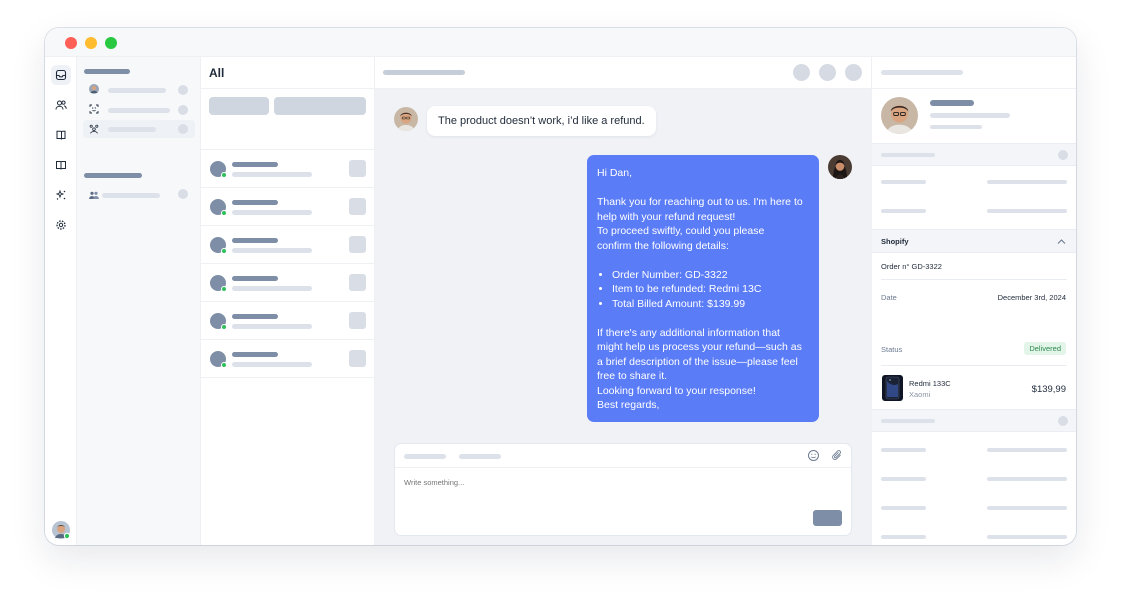  Describe the element at coordinates (94, 109) in the screenshot. I see `scan-face-icon` at that location.